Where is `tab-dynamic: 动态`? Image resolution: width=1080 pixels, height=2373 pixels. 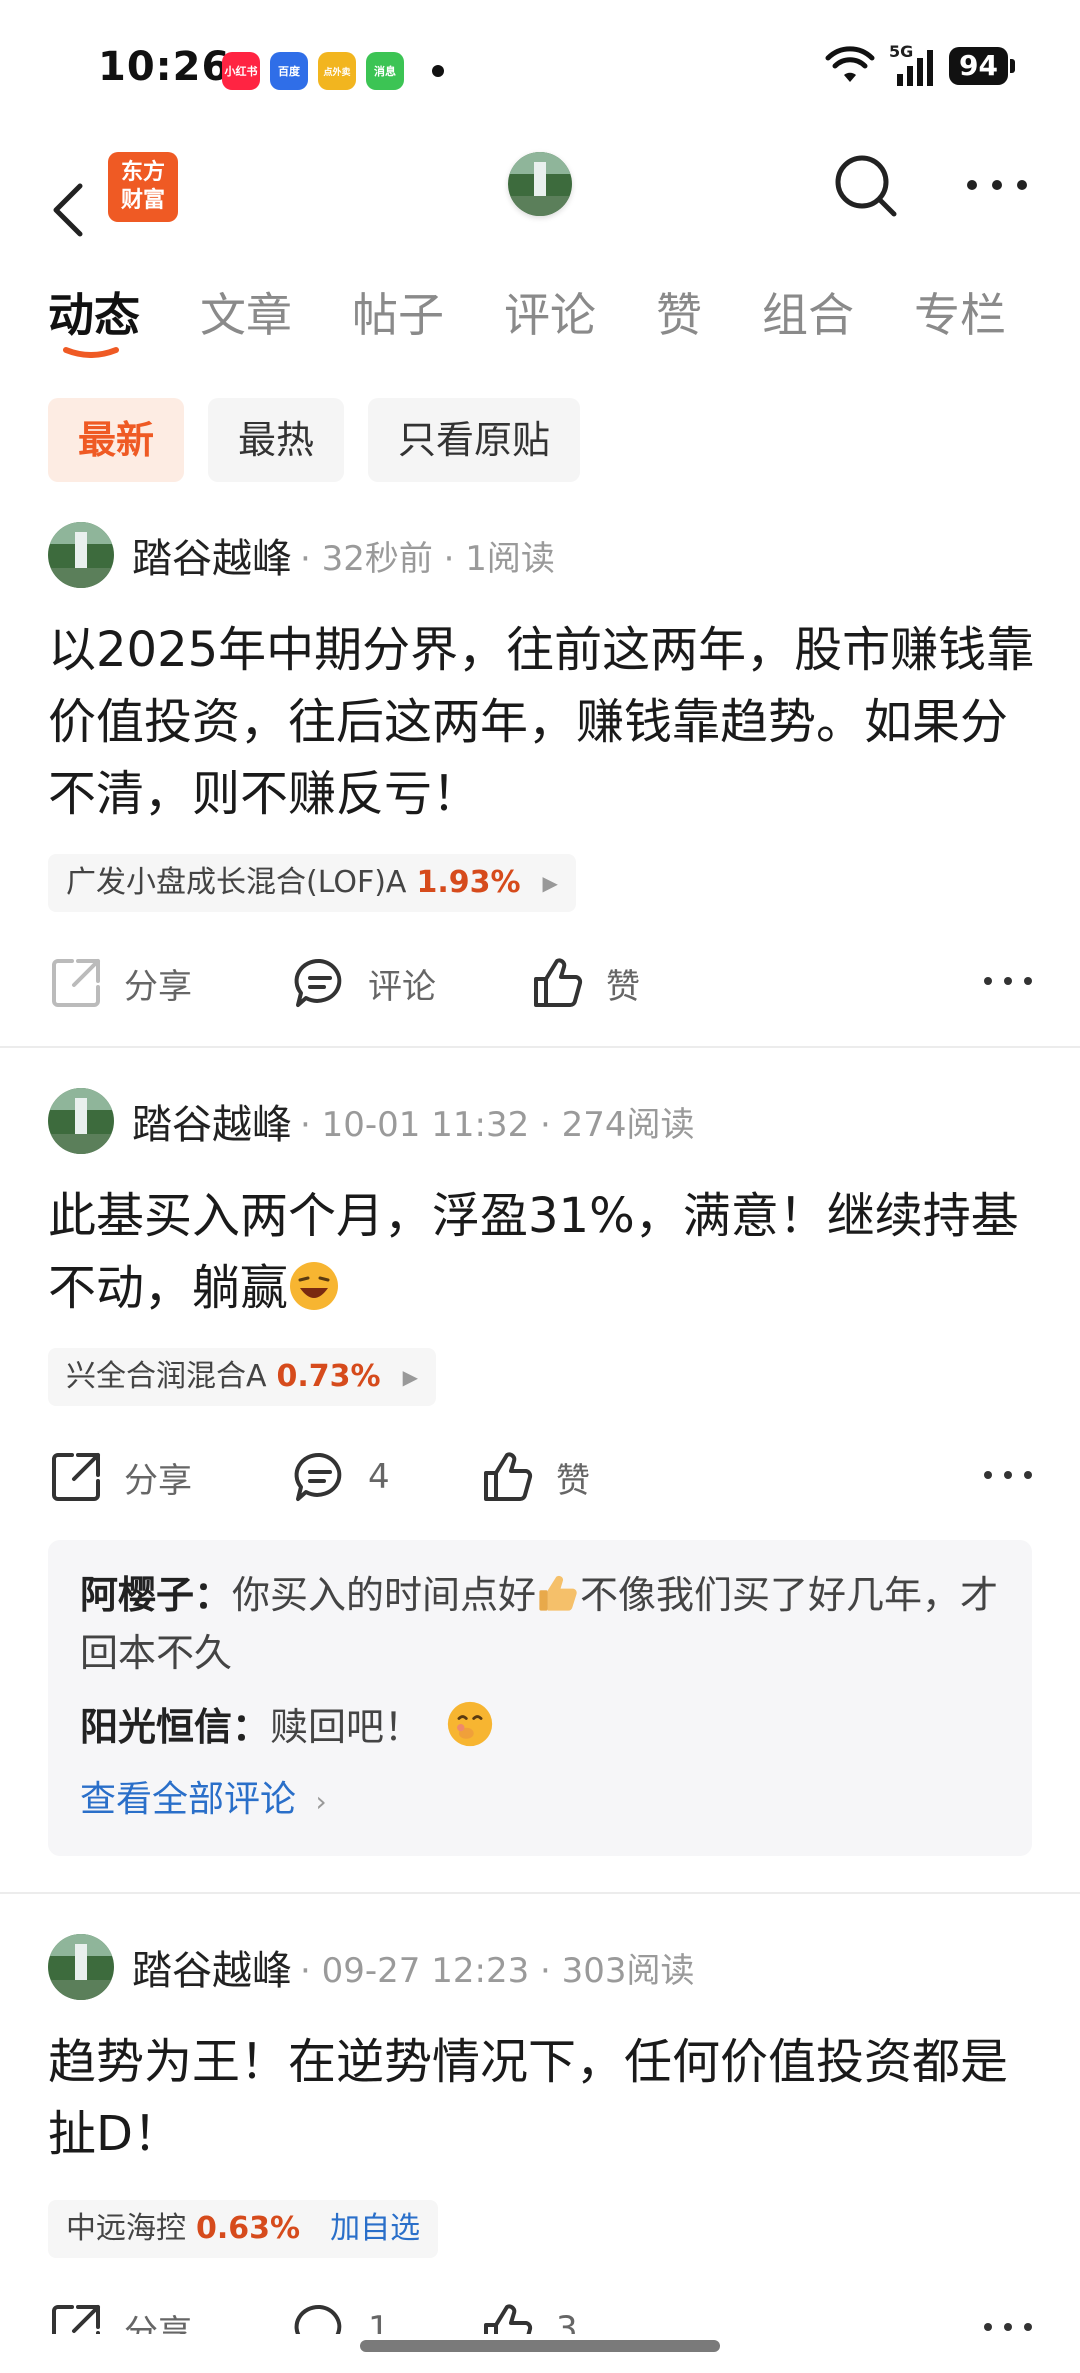 tab-dynamic: 动态 is located at coordinates (94, 319).